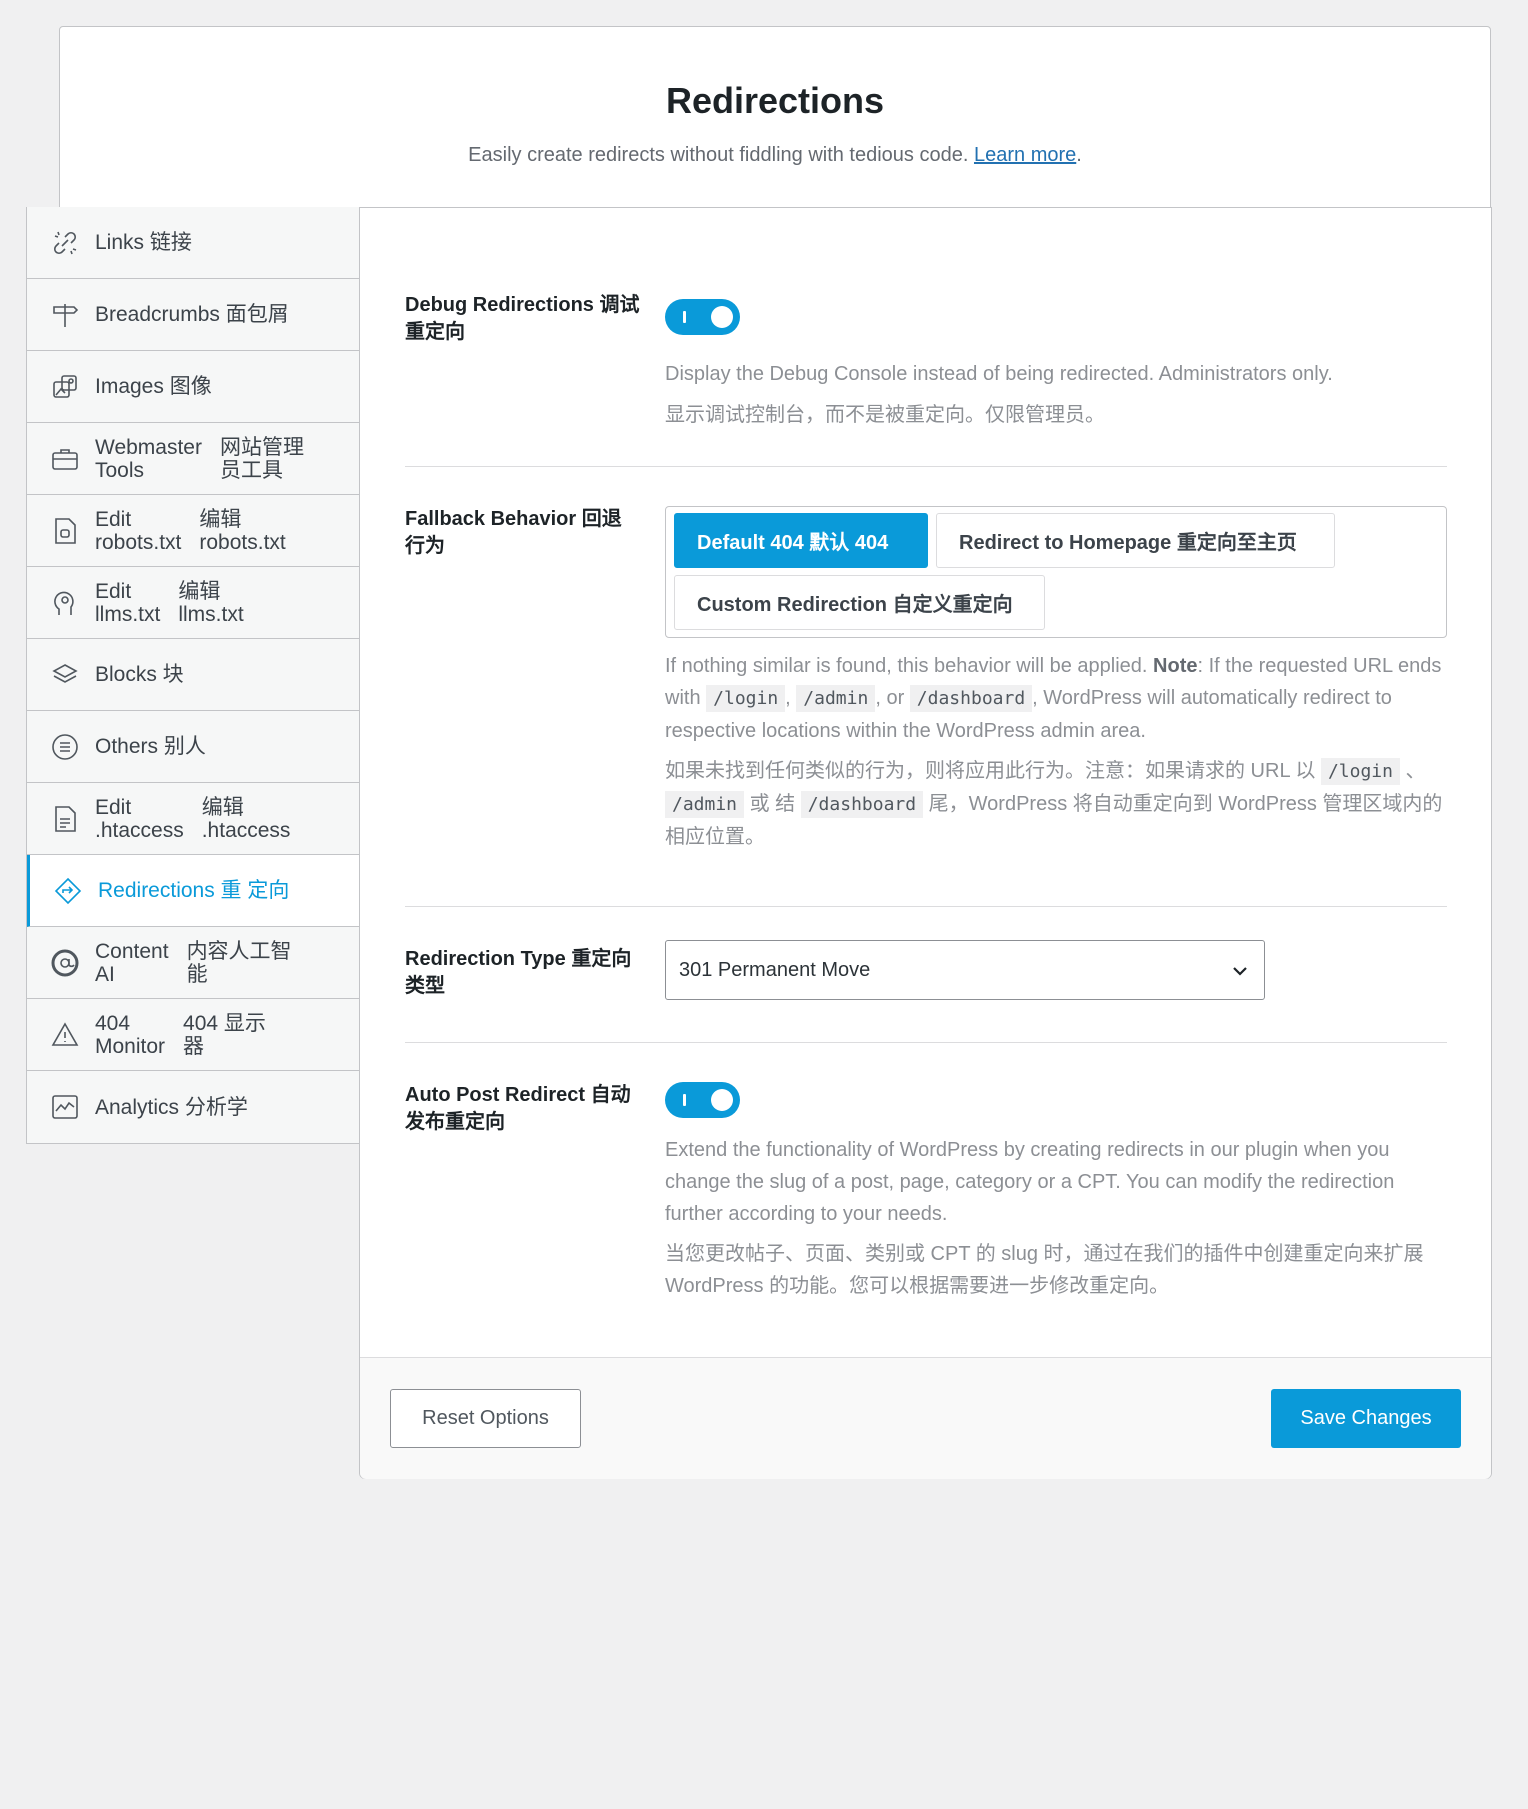  Describe the element at coordinates (518, 1108) in the screenshot. I see `auto-post-redirect-label: Auto Post Redirect 自动发布重定向` at that location.